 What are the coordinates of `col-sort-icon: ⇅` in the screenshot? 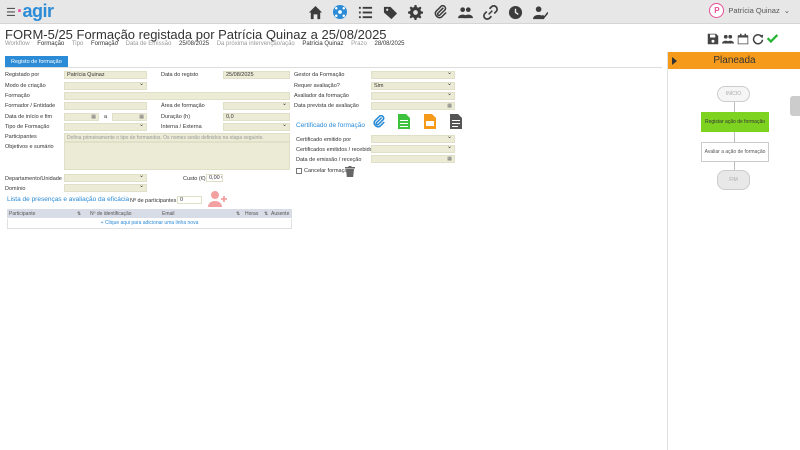 It's located at (79, 214).